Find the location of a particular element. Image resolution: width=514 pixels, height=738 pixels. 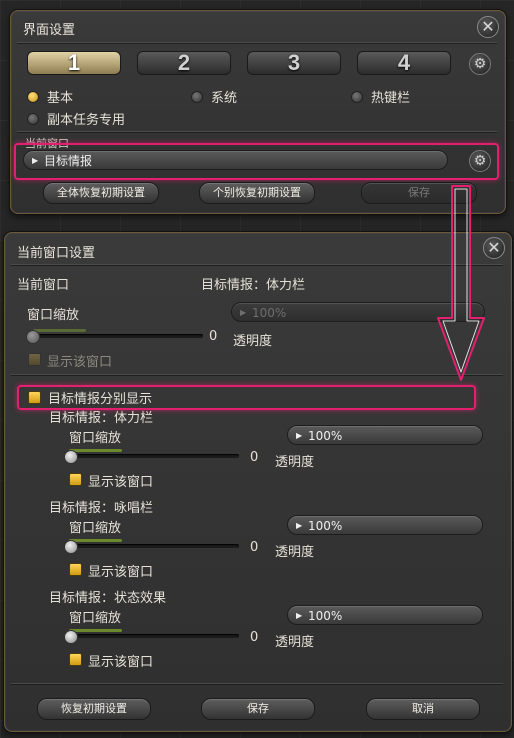

reset-individual-button: 个别恢复初期设置 is located at coordinates (257, 193).